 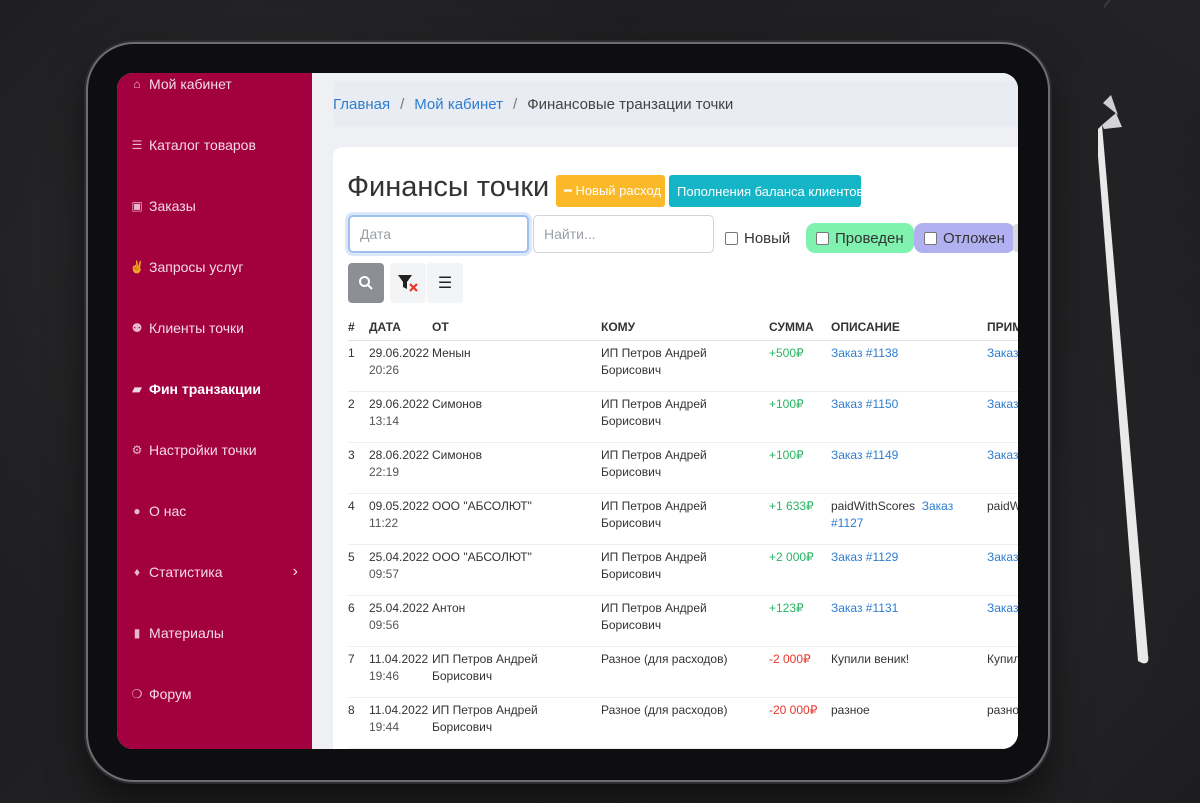 What do you see at coordinates (864, 404) in the screenshot?
I see `order-link: Заказ #1150` at bounding box center [864, 404].